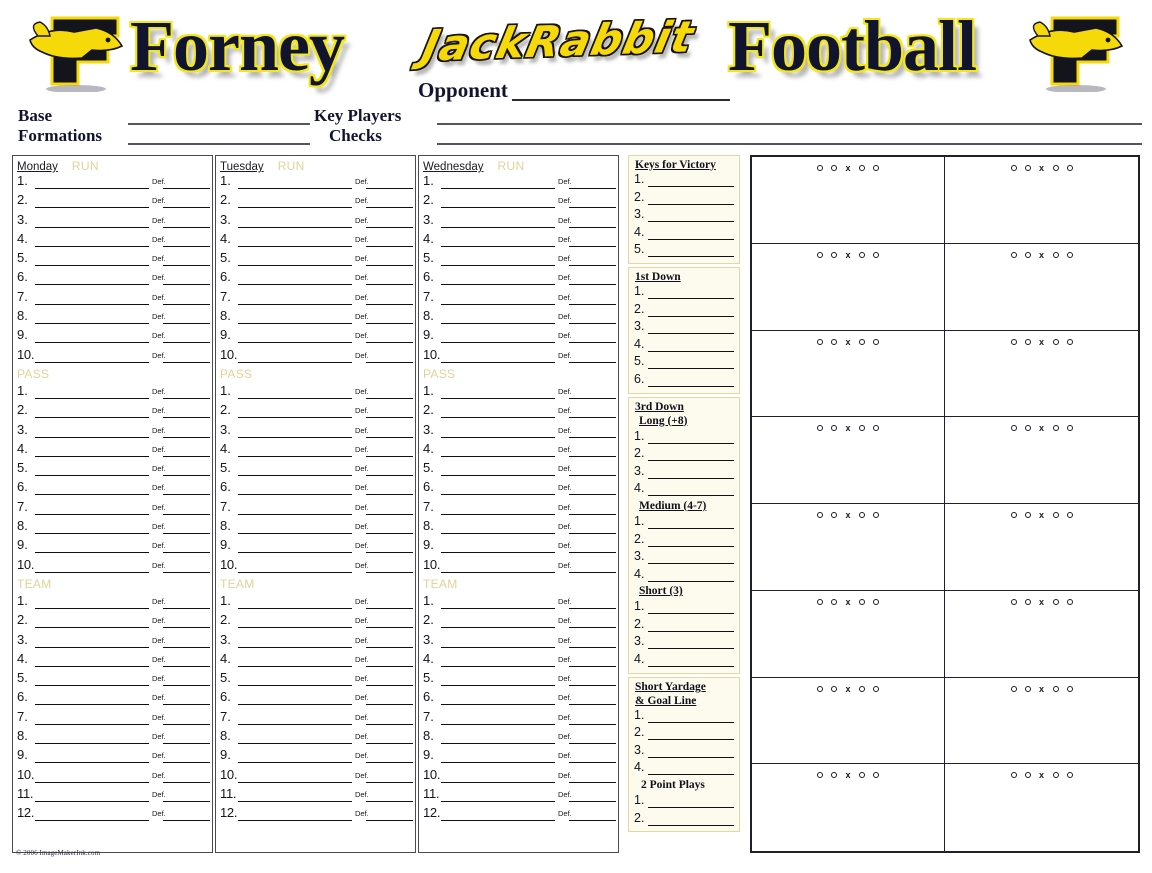  I want to click on key-players-write-in-line, so click(789, 124).